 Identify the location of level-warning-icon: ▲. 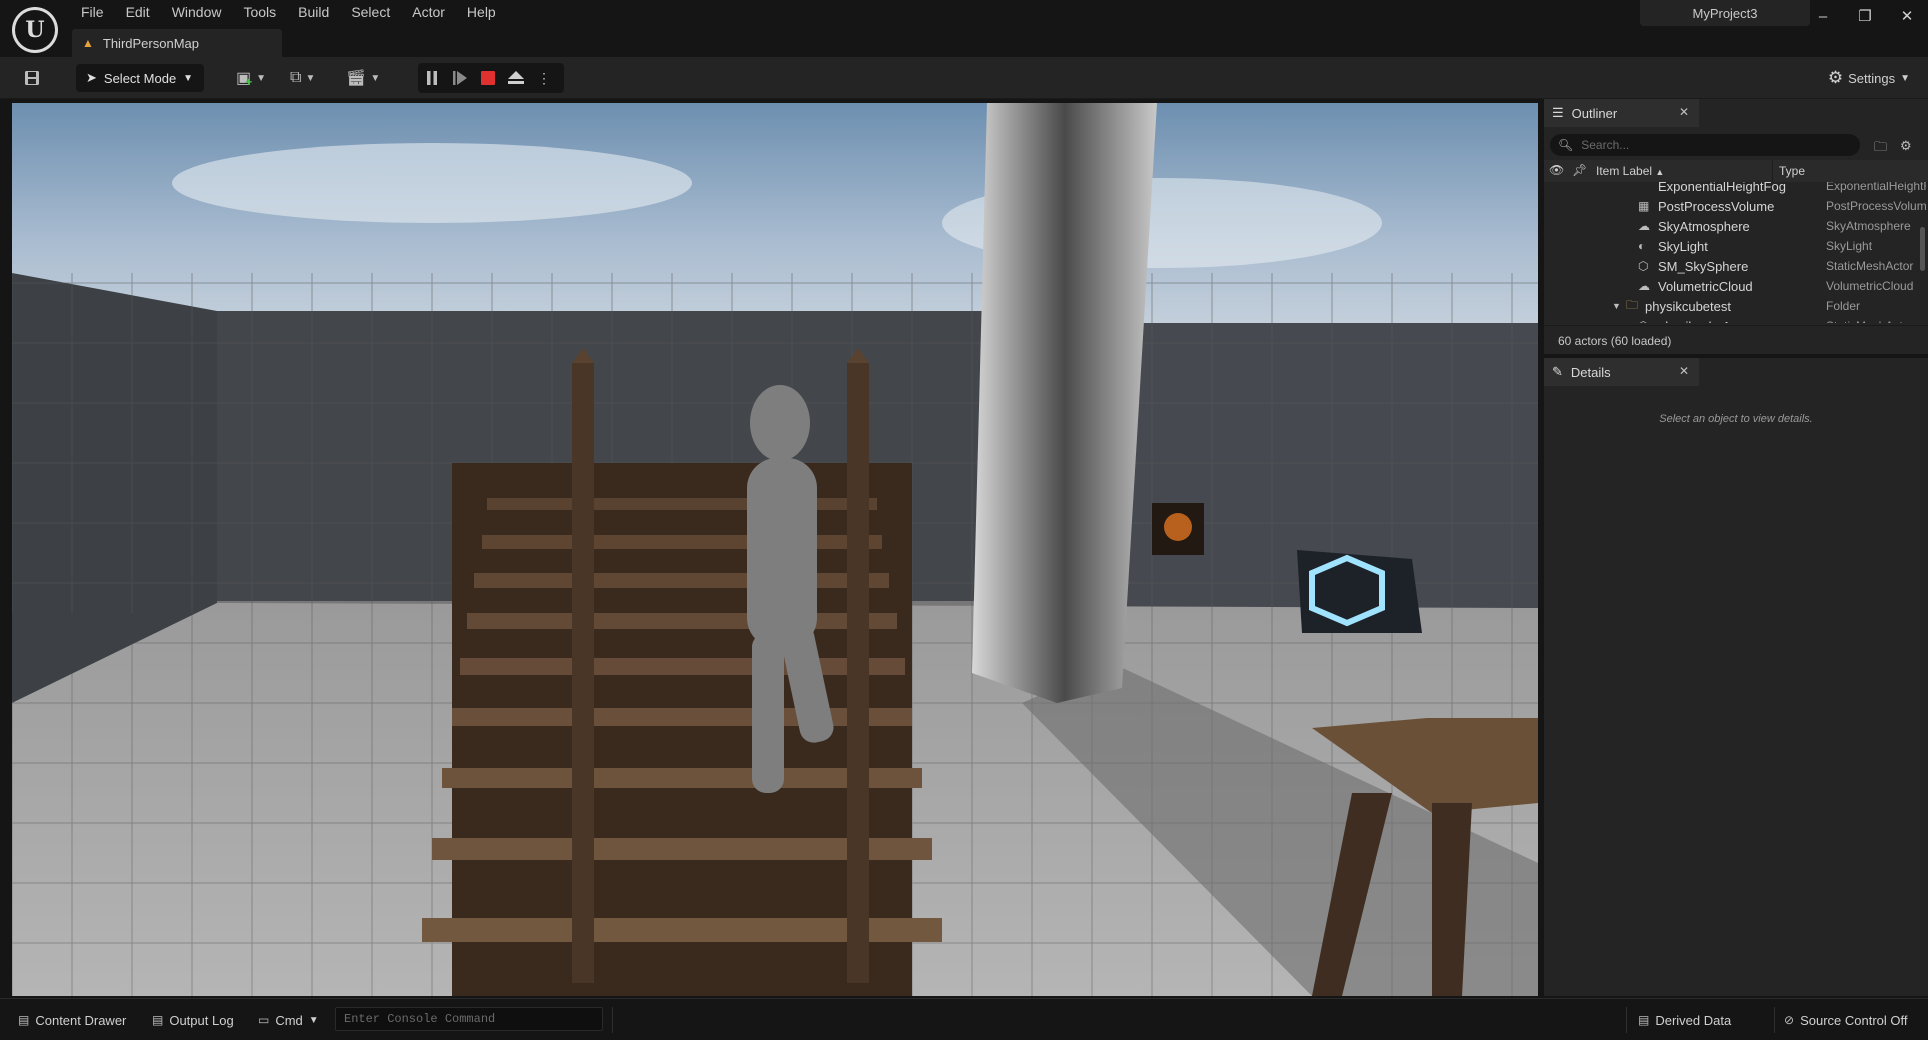
(88, 43).